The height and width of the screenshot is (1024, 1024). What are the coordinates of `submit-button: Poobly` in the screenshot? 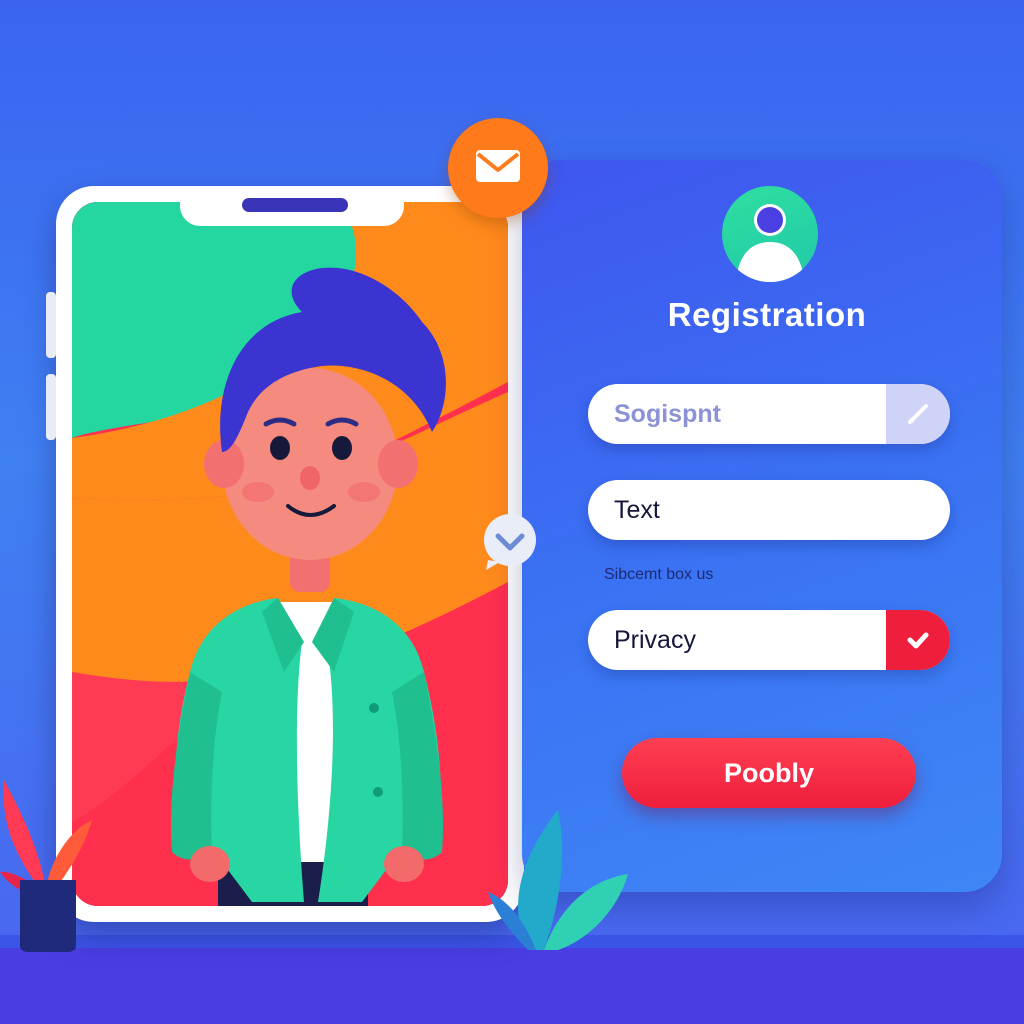 It's located at (769, 773).